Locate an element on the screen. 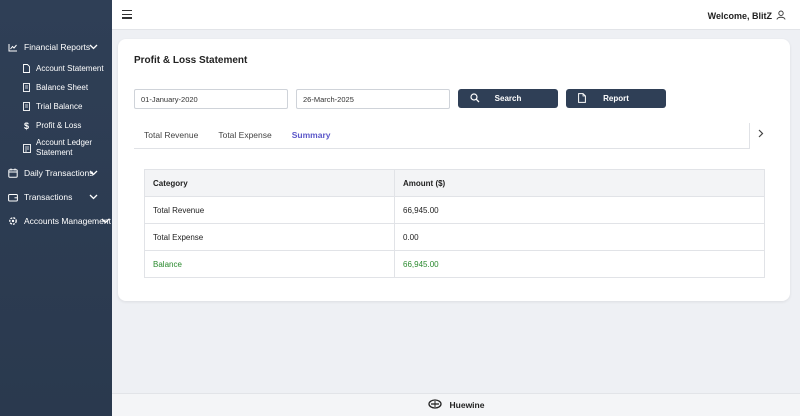 This screenshot has width=800, height=416. search-button: Search is located at coordinates (508, 98).